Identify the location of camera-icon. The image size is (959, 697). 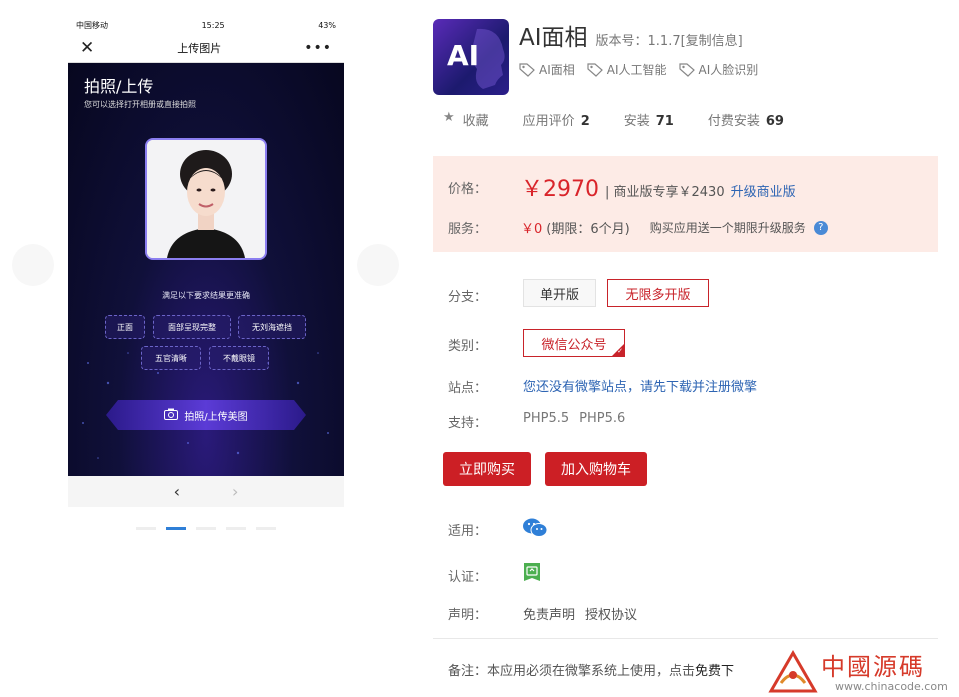
(171, 415).